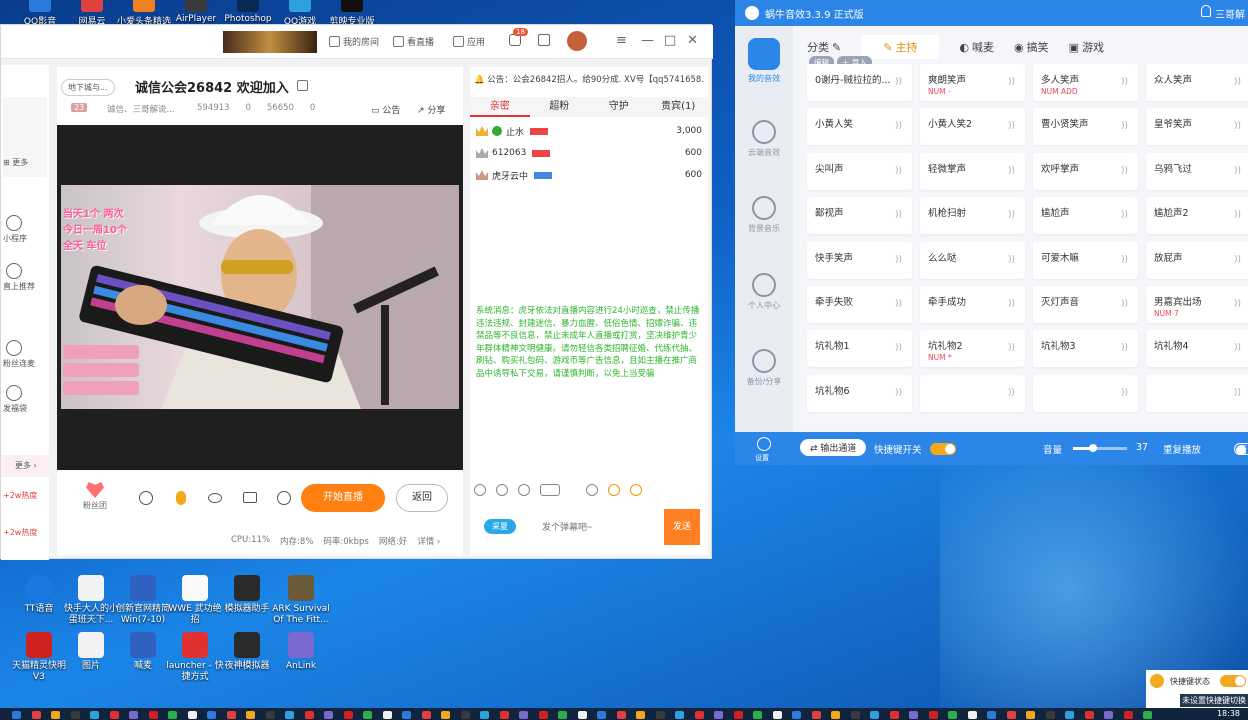  I want to click on desktop-icon: AnLink, so click(301, 652).